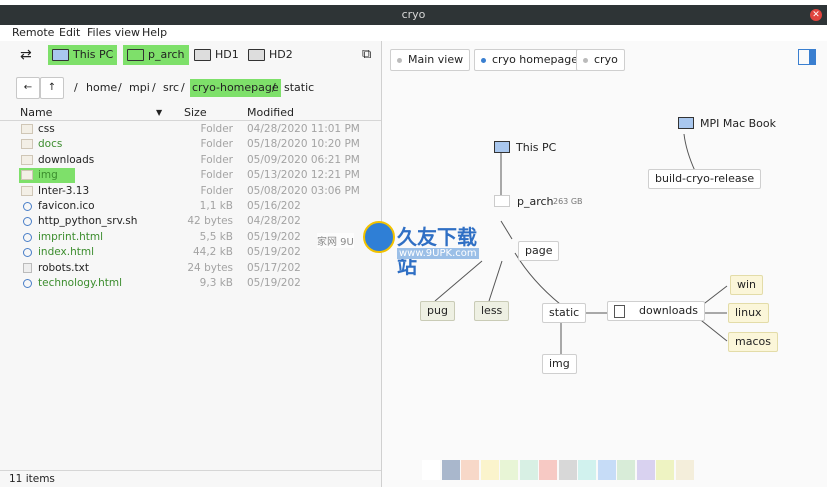 Image resolution: width=827 pixels, height=487 pixels. I want to click on server-icon, so click(619, 311).